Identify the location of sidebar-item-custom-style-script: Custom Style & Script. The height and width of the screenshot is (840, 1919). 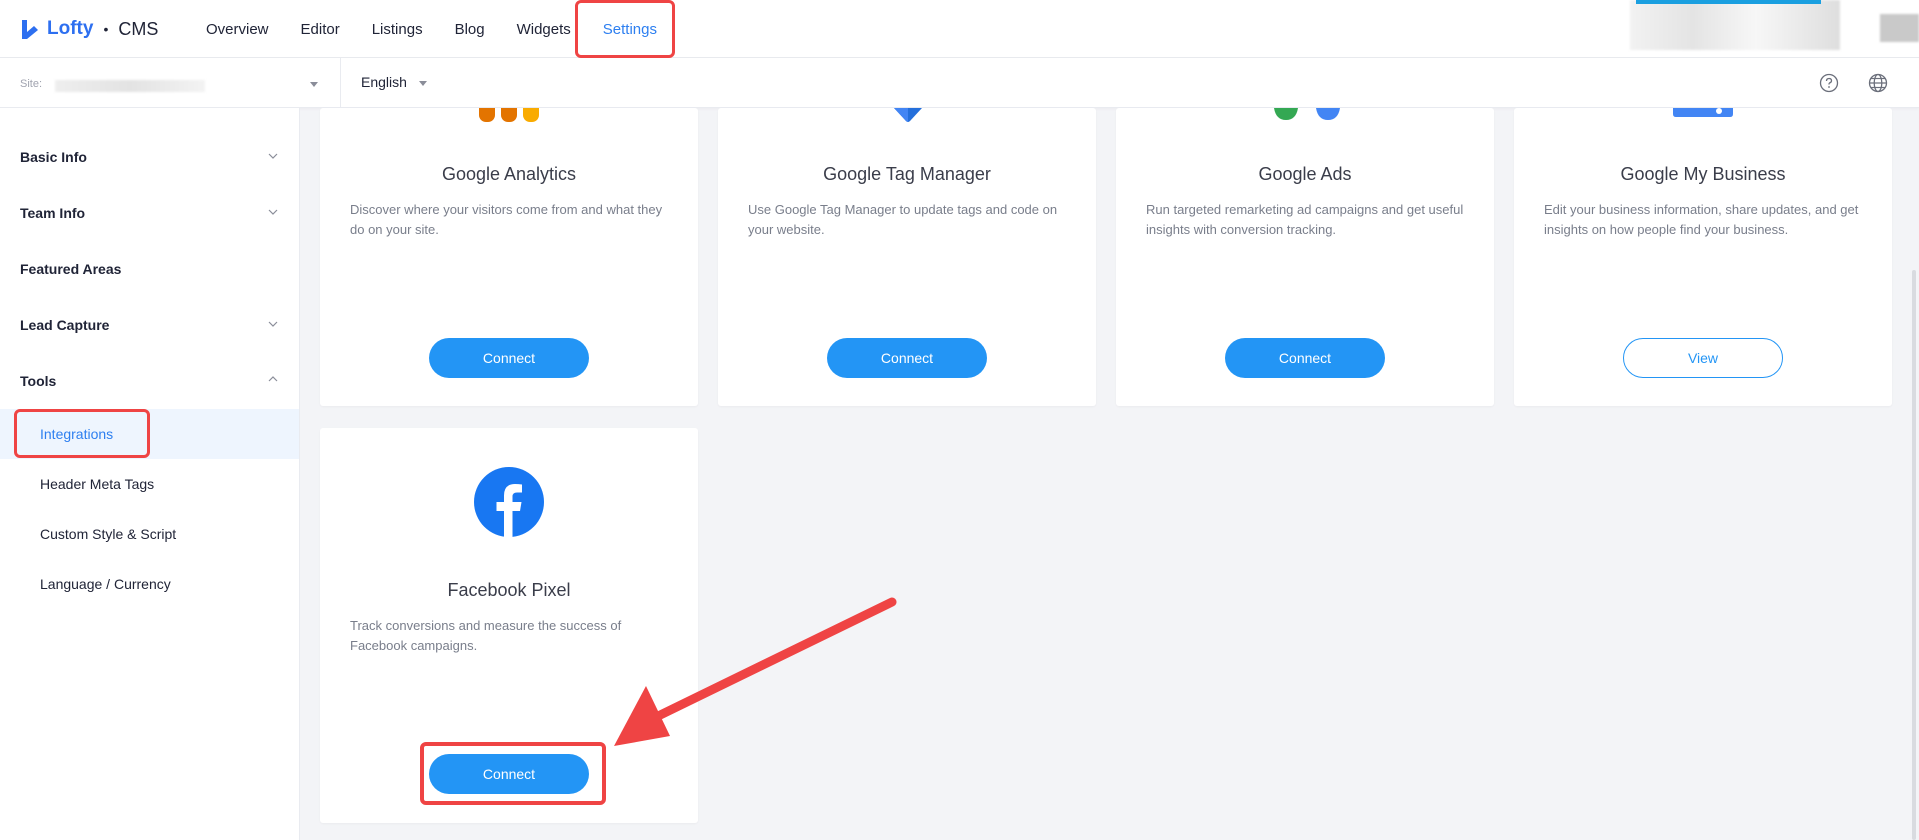
(108, 534).